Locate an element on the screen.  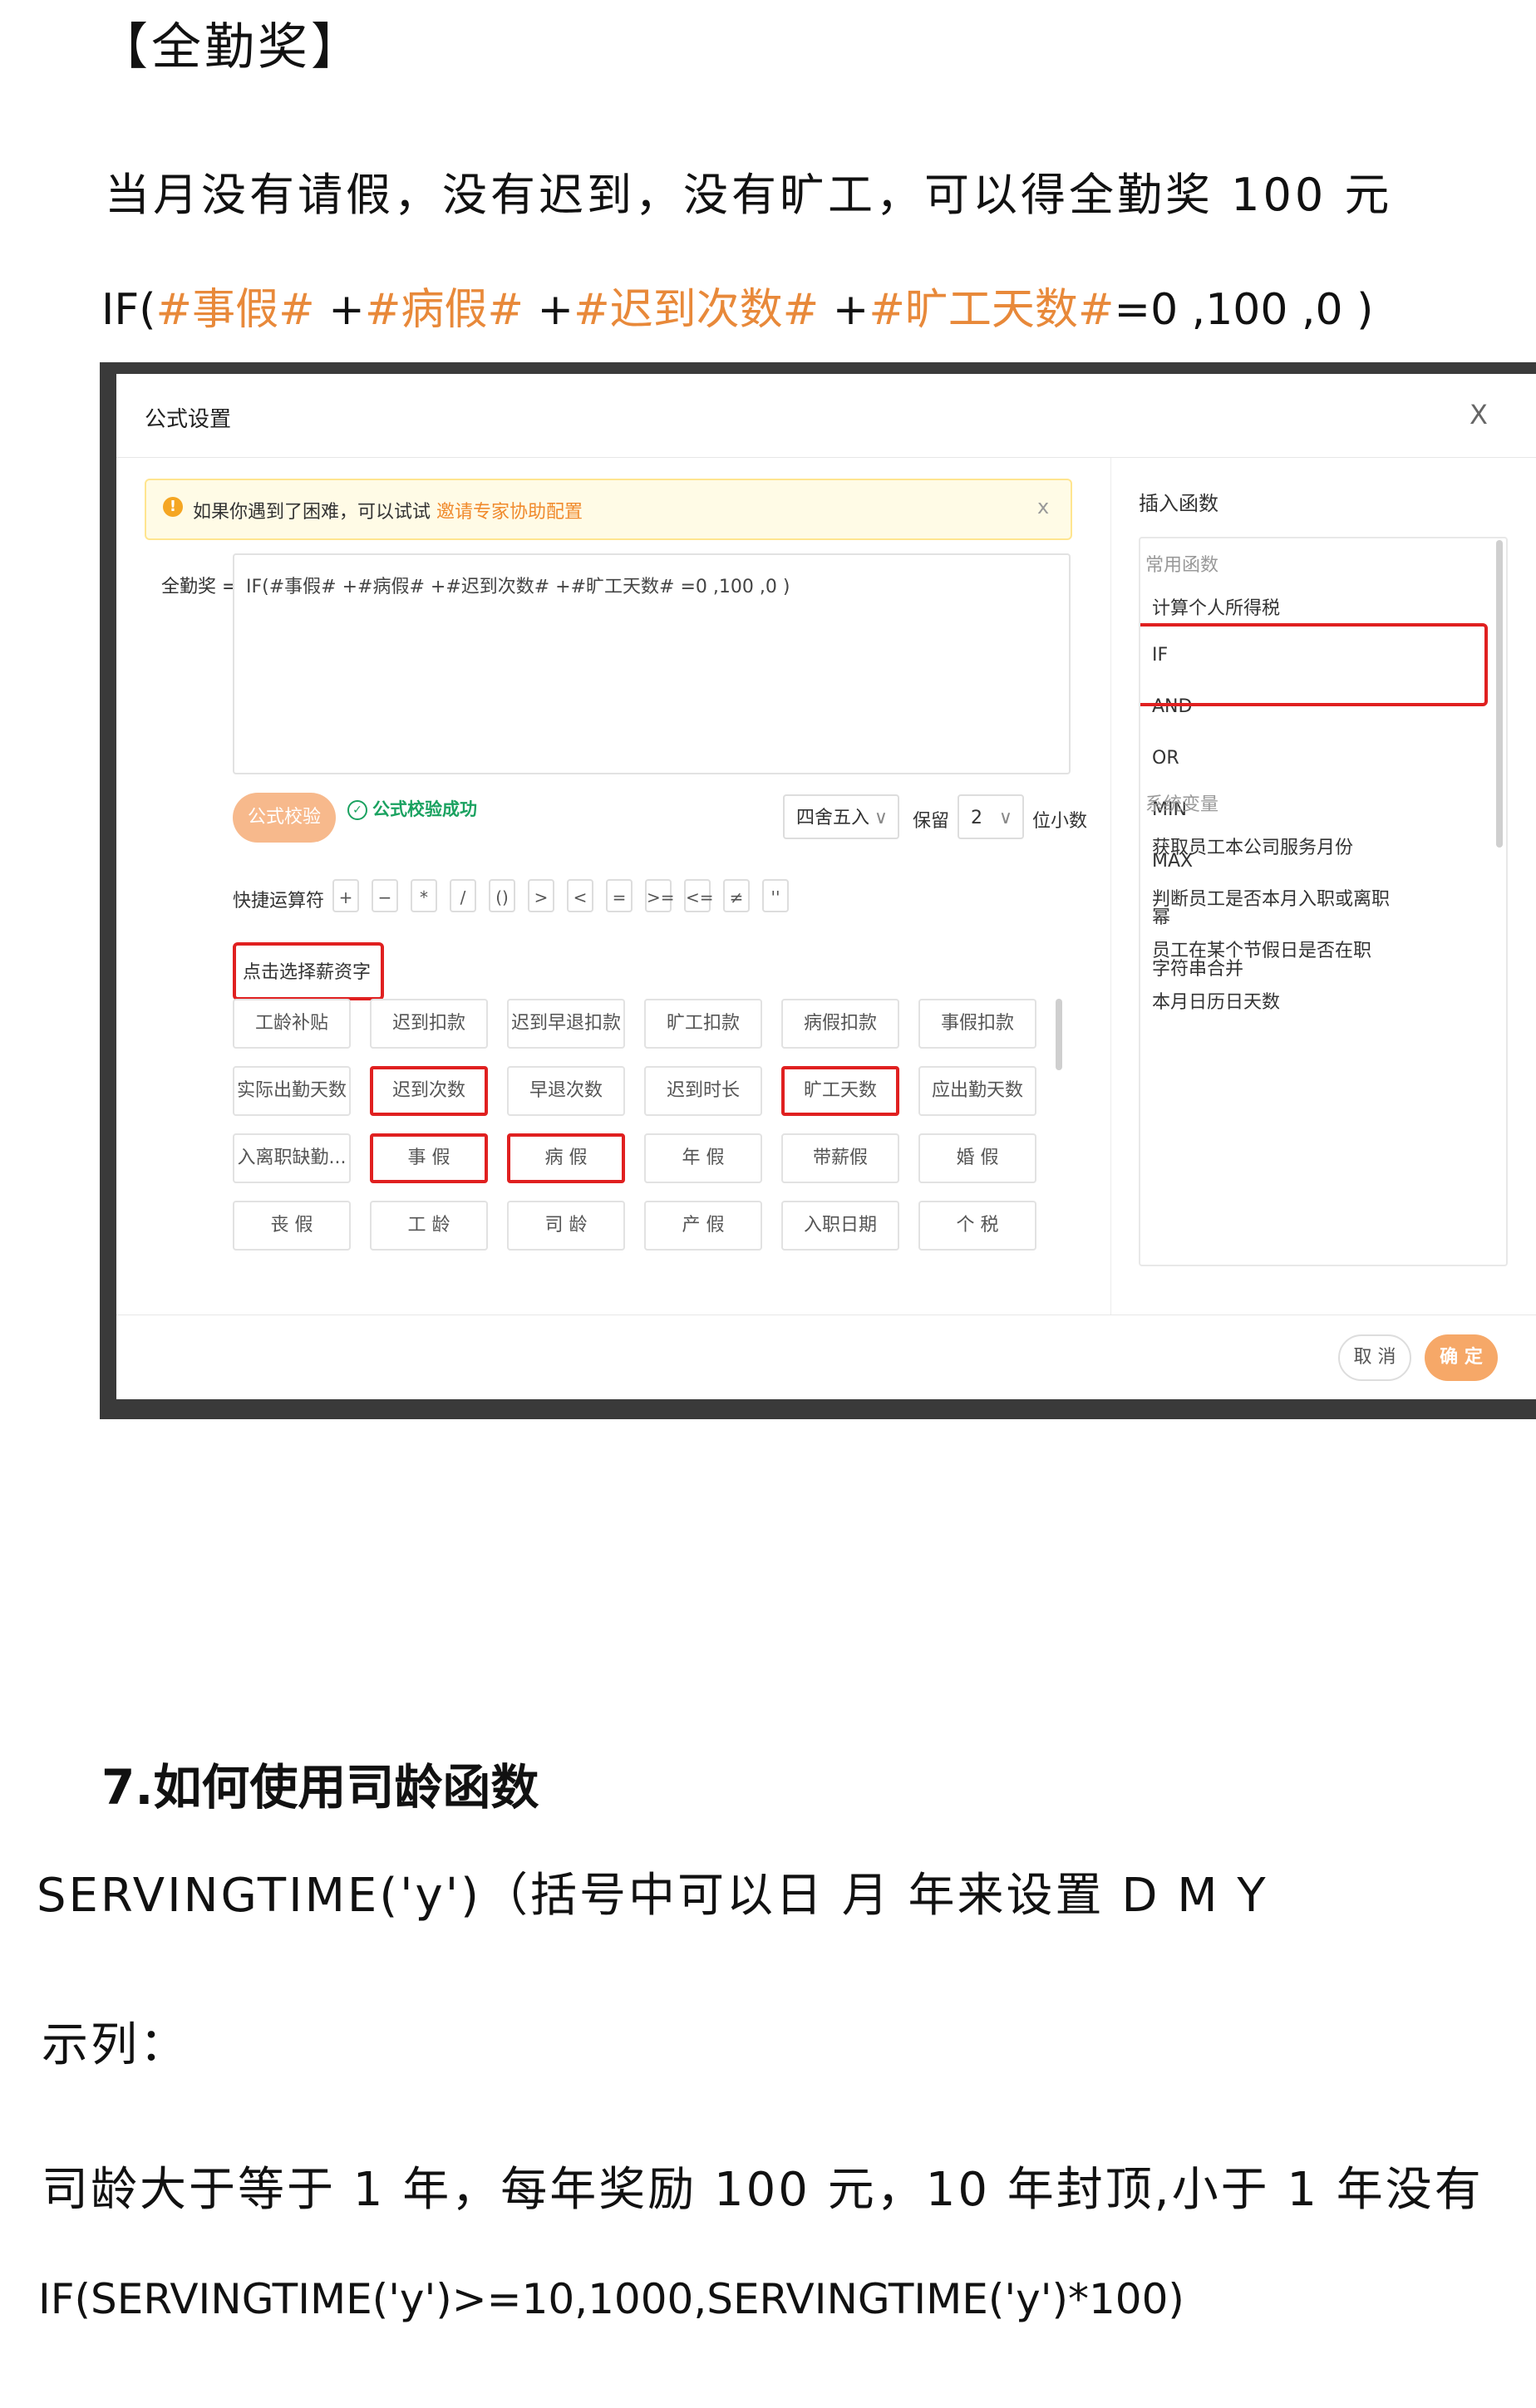
formula-prefix: IF( is located at coordinates (128, 310).